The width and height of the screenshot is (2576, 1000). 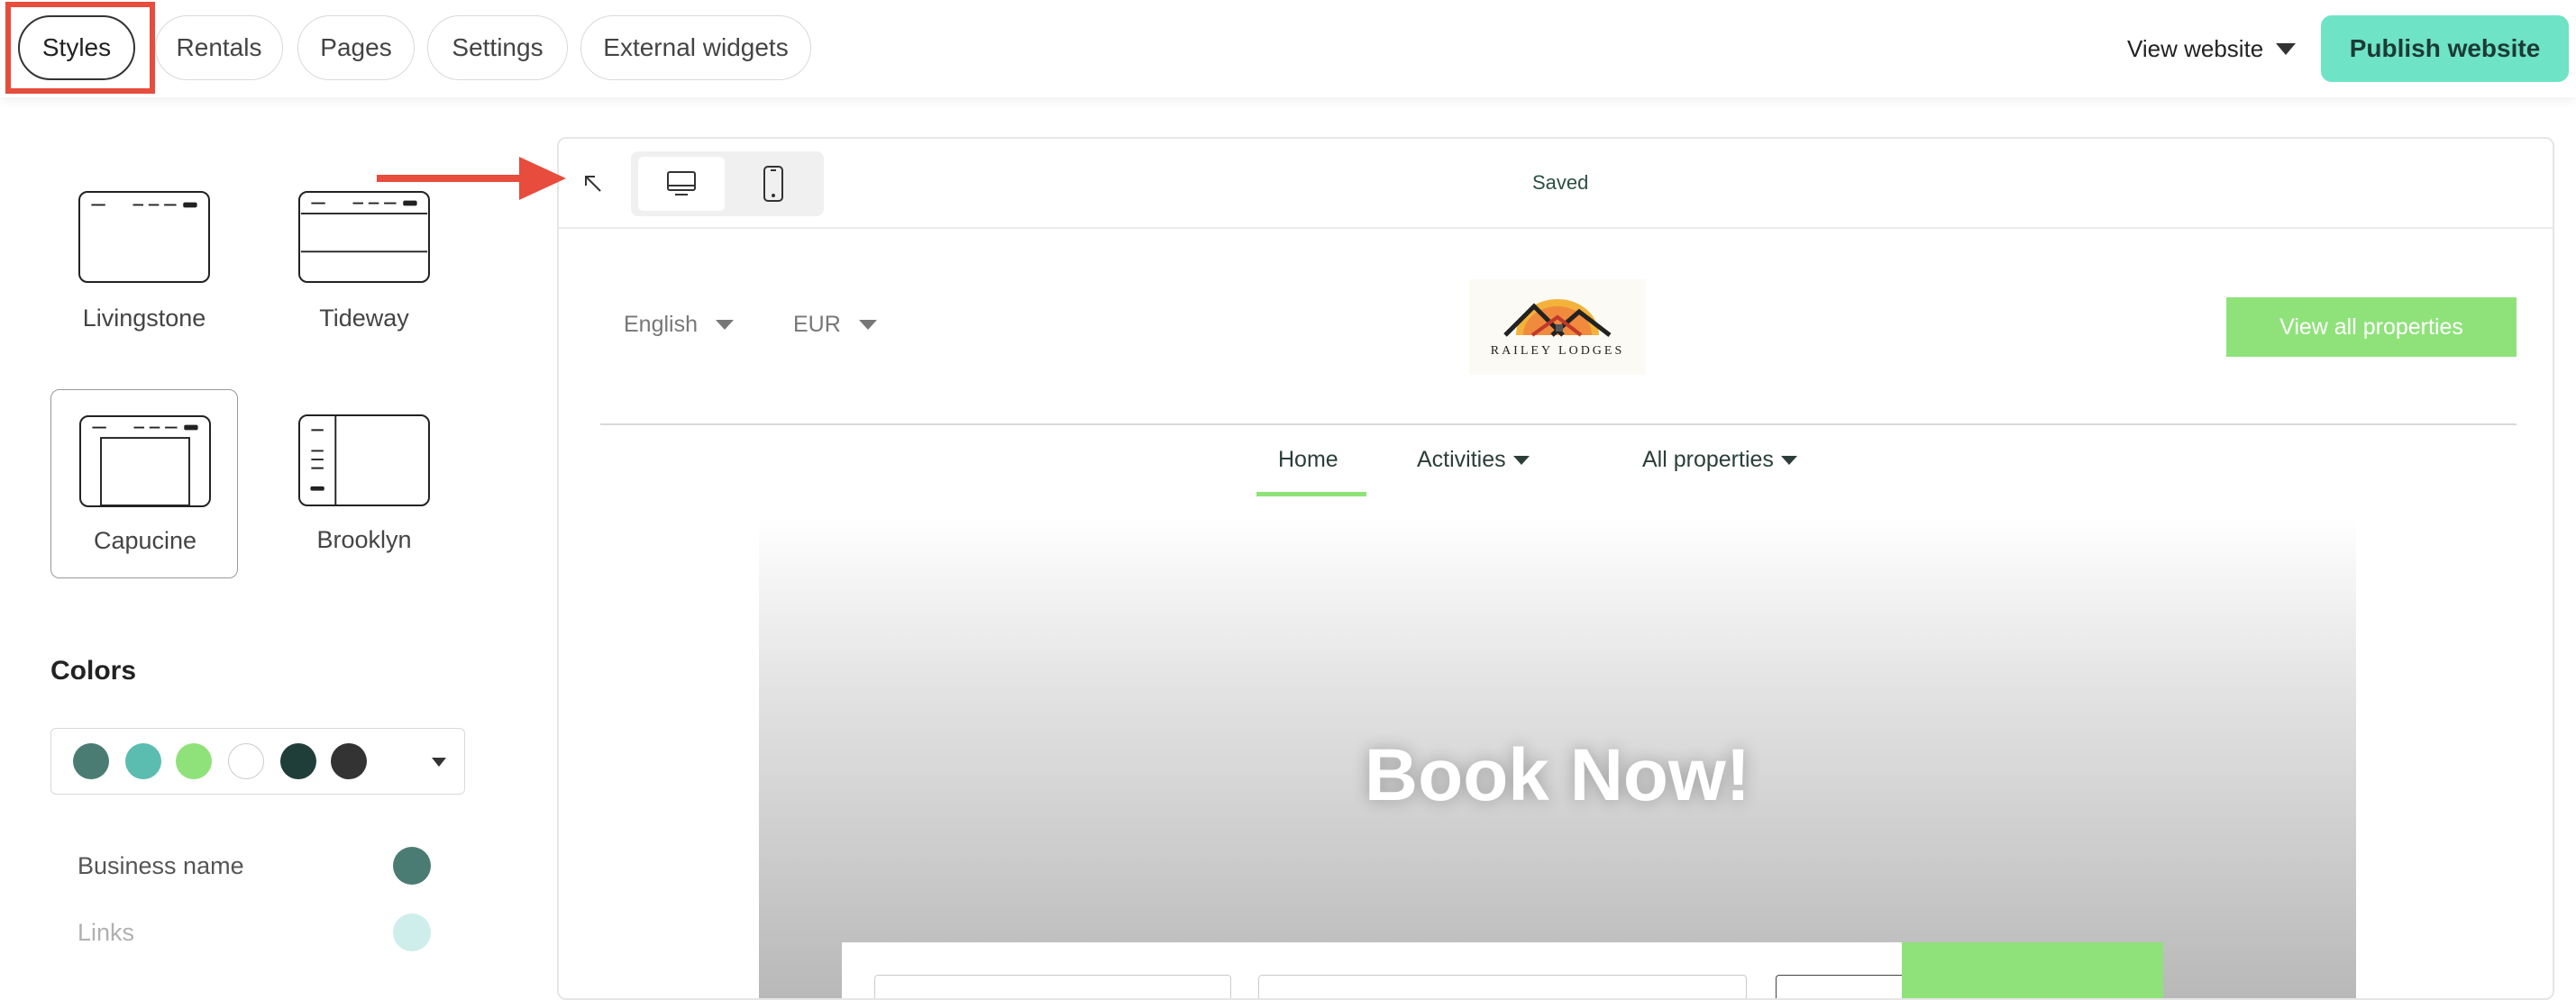 I want to click on links-color-dot, so click(x=412, y=932).